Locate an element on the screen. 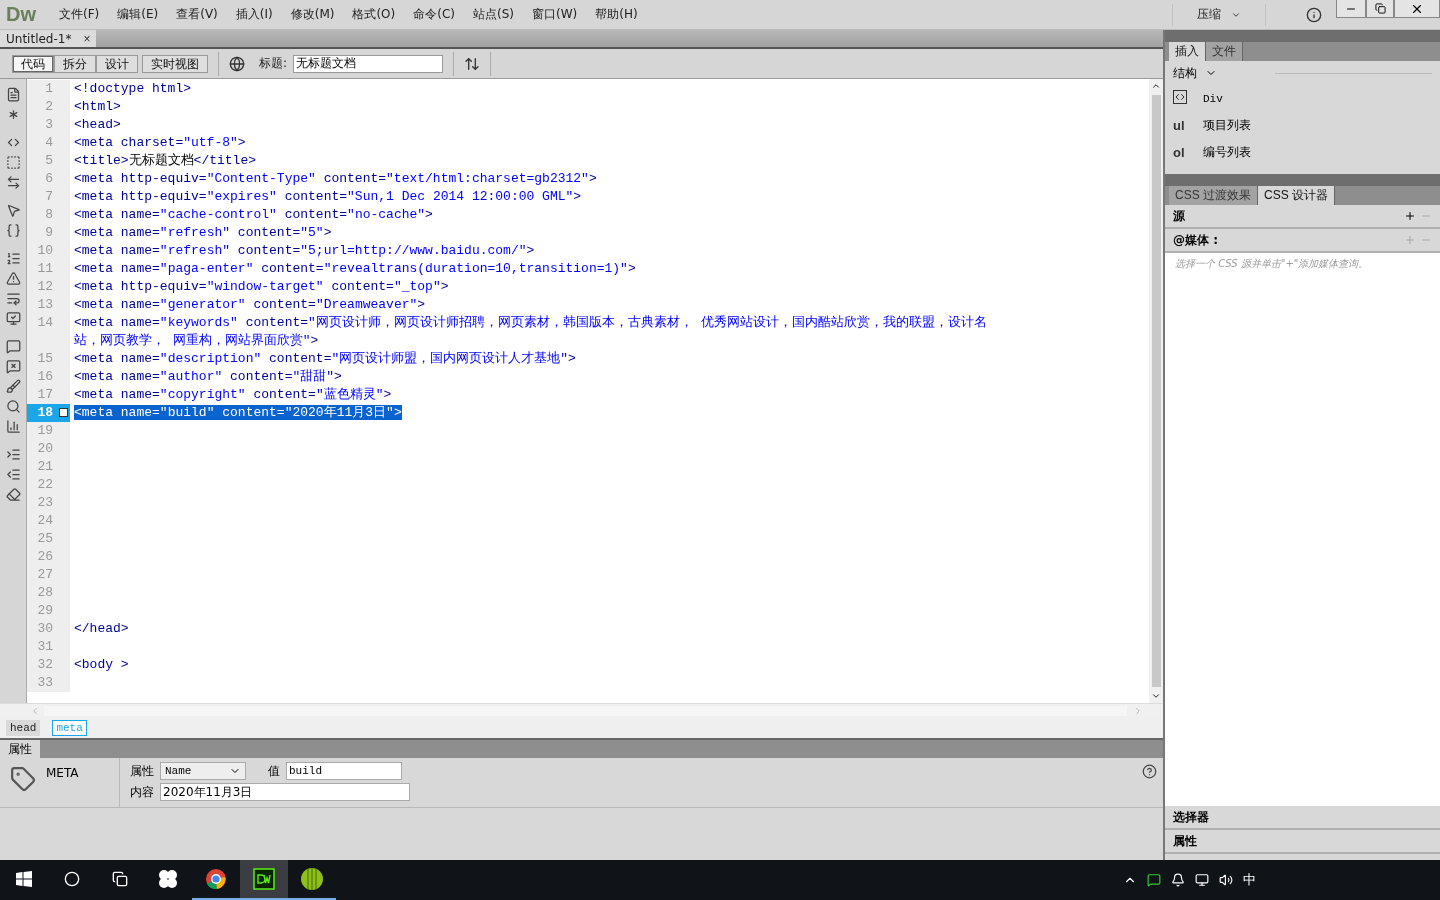  network-icon is located at coordinates (1202, 880).